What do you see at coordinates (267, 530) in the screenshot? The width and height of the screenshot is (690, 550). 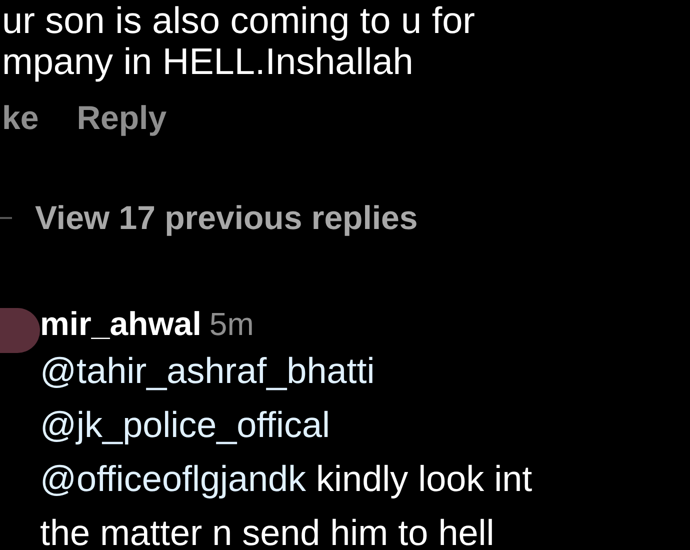 I see `comment-text: the matter n send him to hell` at bounding box center [267, 530].